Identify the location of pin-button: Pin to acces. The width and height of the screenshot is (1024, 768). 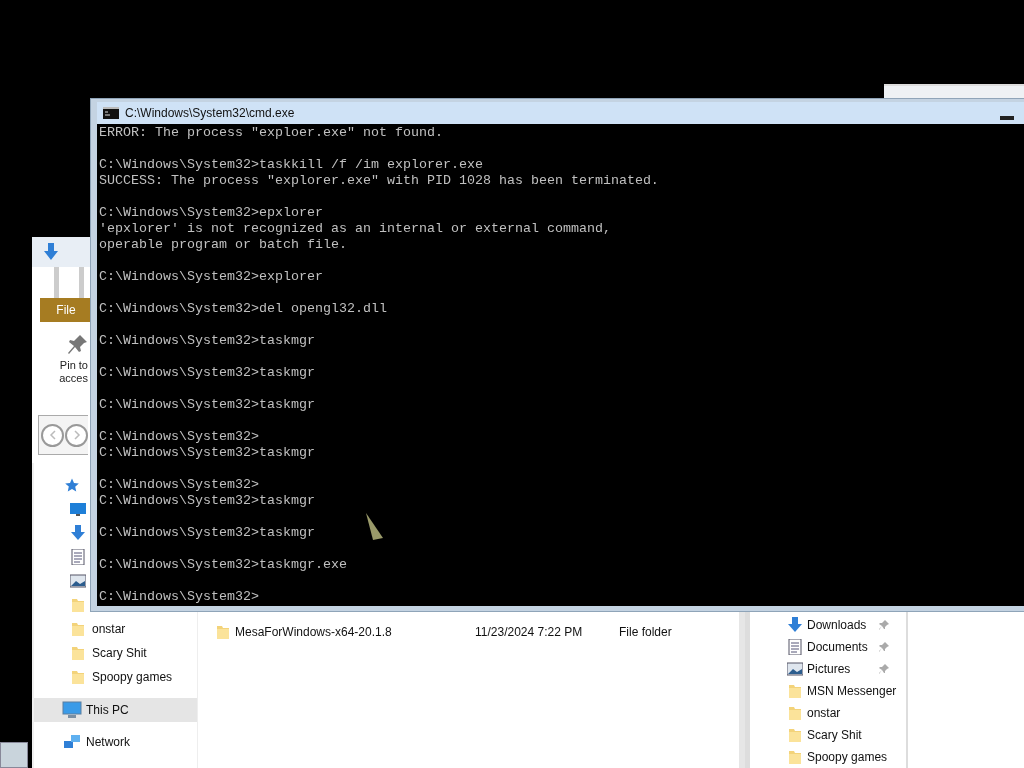
(65, 353).